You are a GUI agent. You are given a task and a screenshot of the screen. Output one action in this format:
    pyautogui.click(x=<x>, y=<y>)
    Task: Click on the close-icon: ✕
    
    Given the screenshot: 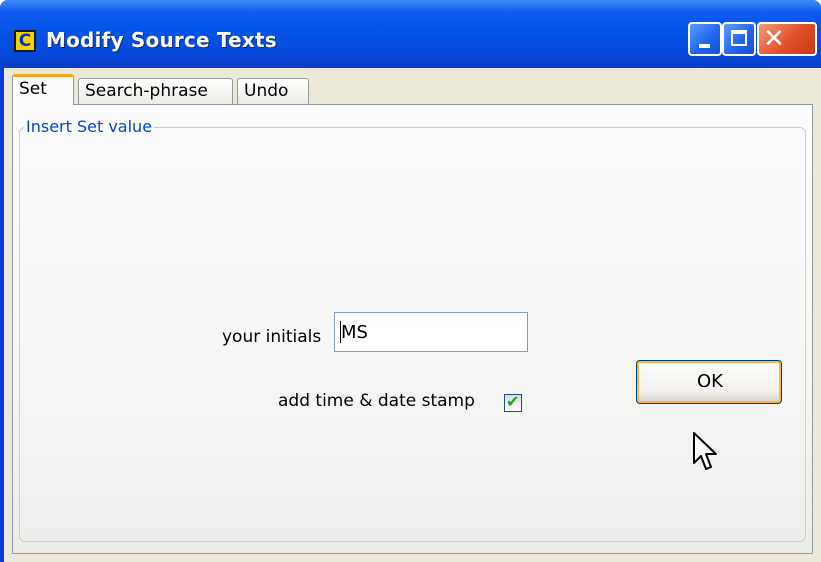 What is the action you would take?
    pyautogui.click(x=774, y=39)
    